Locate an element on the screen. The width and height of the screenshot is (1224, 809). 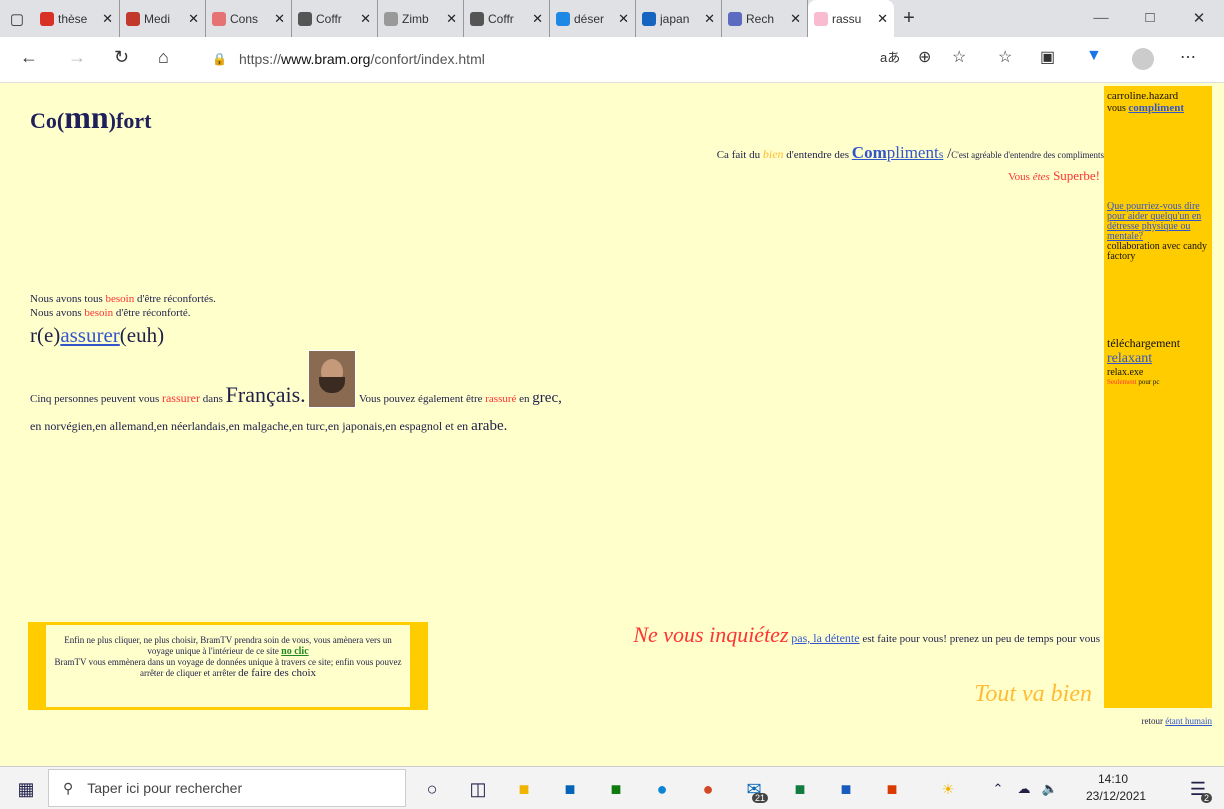
clock: 14:10 23/12/2021 is located at coordinates (1116, 788).